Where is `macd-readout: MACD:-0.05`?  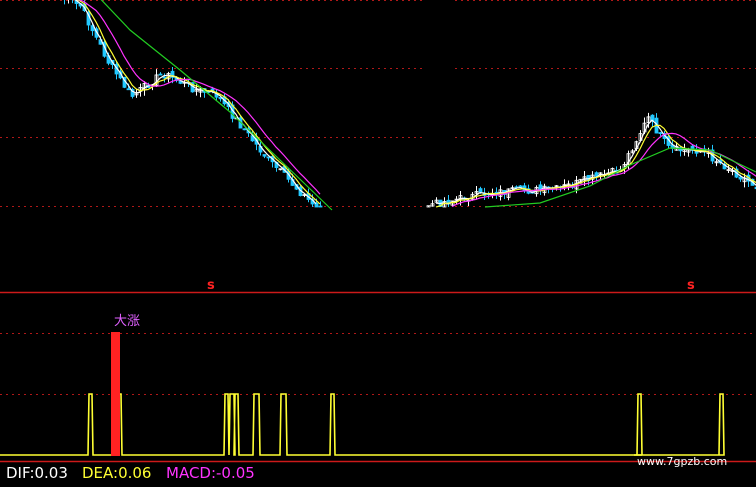 macd-readout: MACD:-0.05 is located at coordinates (210, 473).